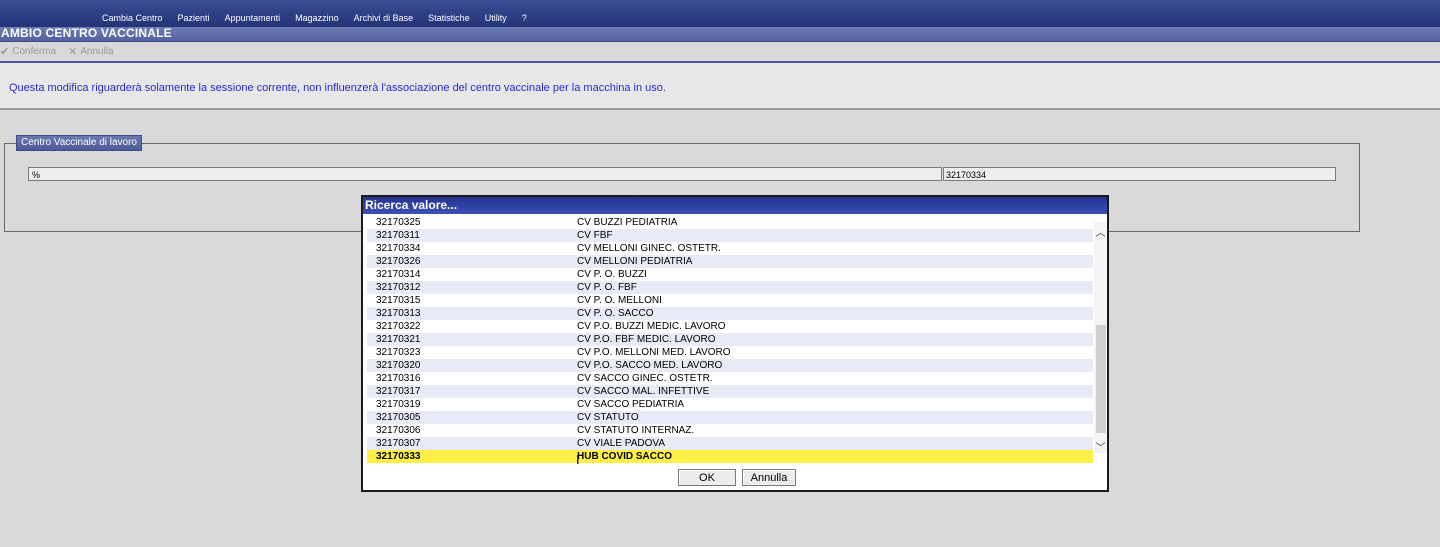 Image resolution: width=1440 pixels, height=547 pixels. What do you see at coordinates (398, 443) in the screenshot?
I see `list-item-code: 32170307` at bounding box center [398, 443].